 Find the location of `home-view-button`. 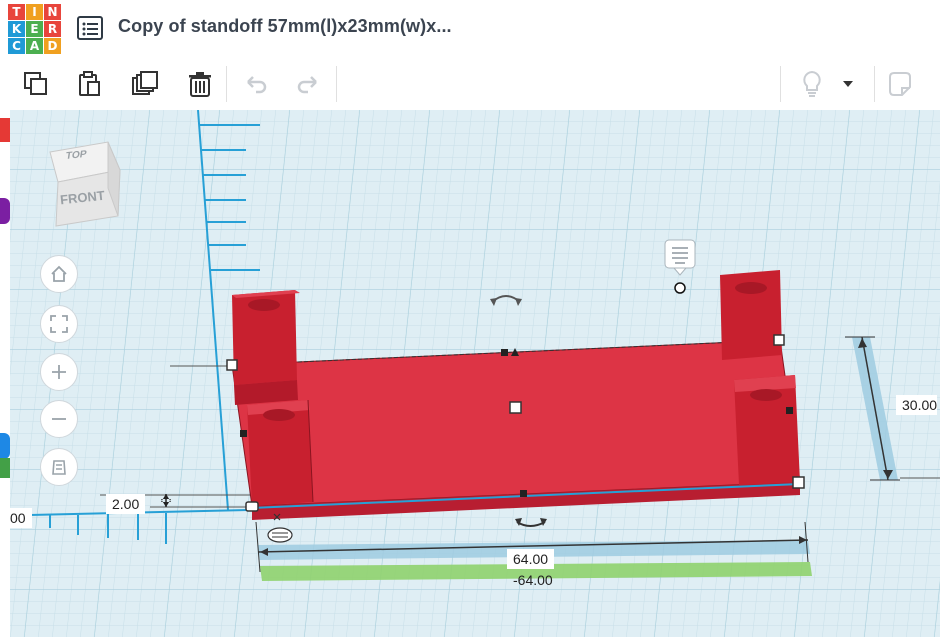

home-view-button is located at coordinates (59, 274).